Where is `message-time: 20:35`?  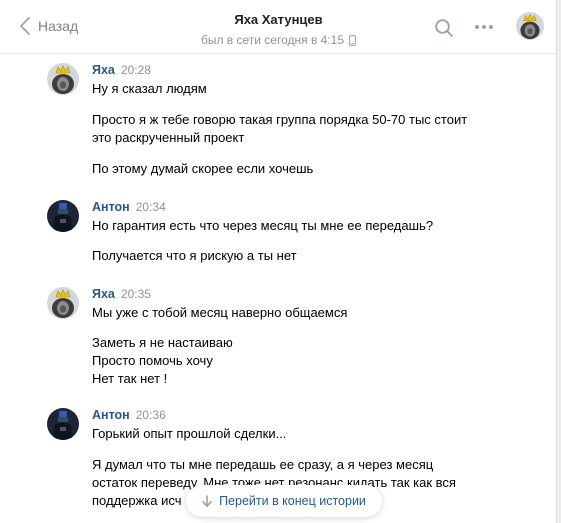 message-time: 20:35 is located at coordinates (136, 294).